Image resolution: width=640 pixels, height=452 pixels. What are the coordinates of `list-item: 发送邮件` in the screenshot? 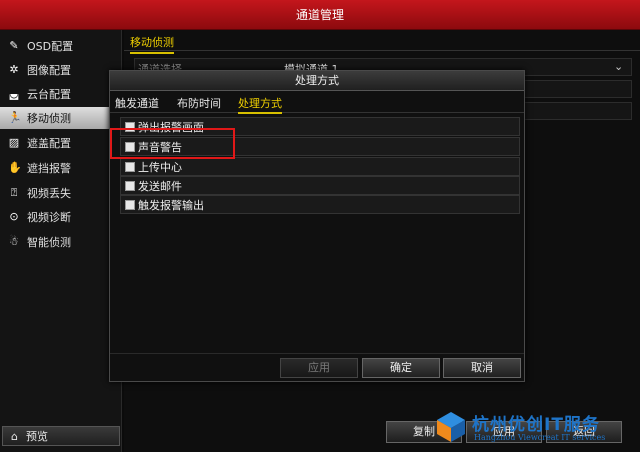 It's located at (320, 185).